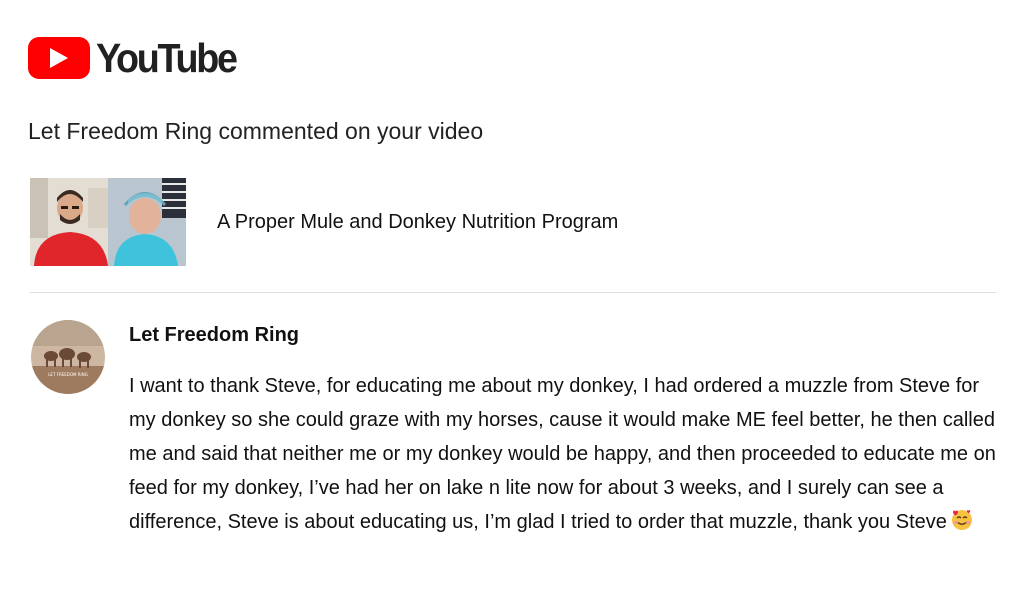 The image size is (1030, 596). Describe the element at coordinates (214, 335) in the screenshot. I see `comment-author: Let Freedom Ring` at that location.